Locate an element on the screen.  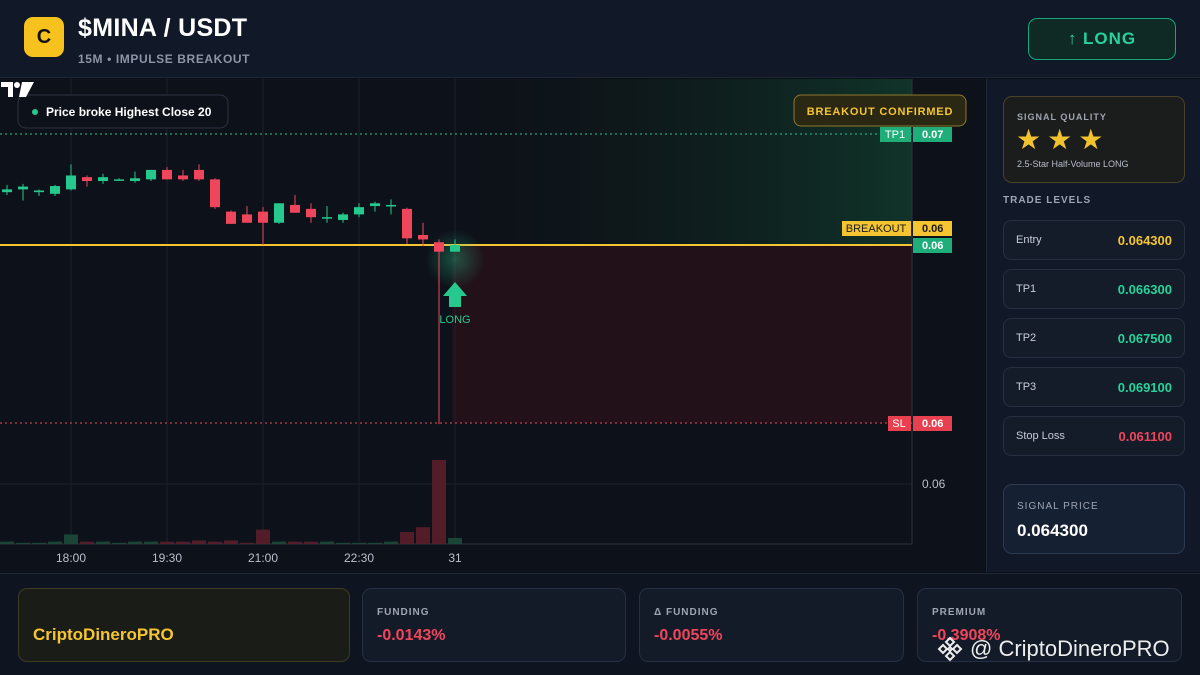
coin-logo: C is located at coordinates (44, 37).